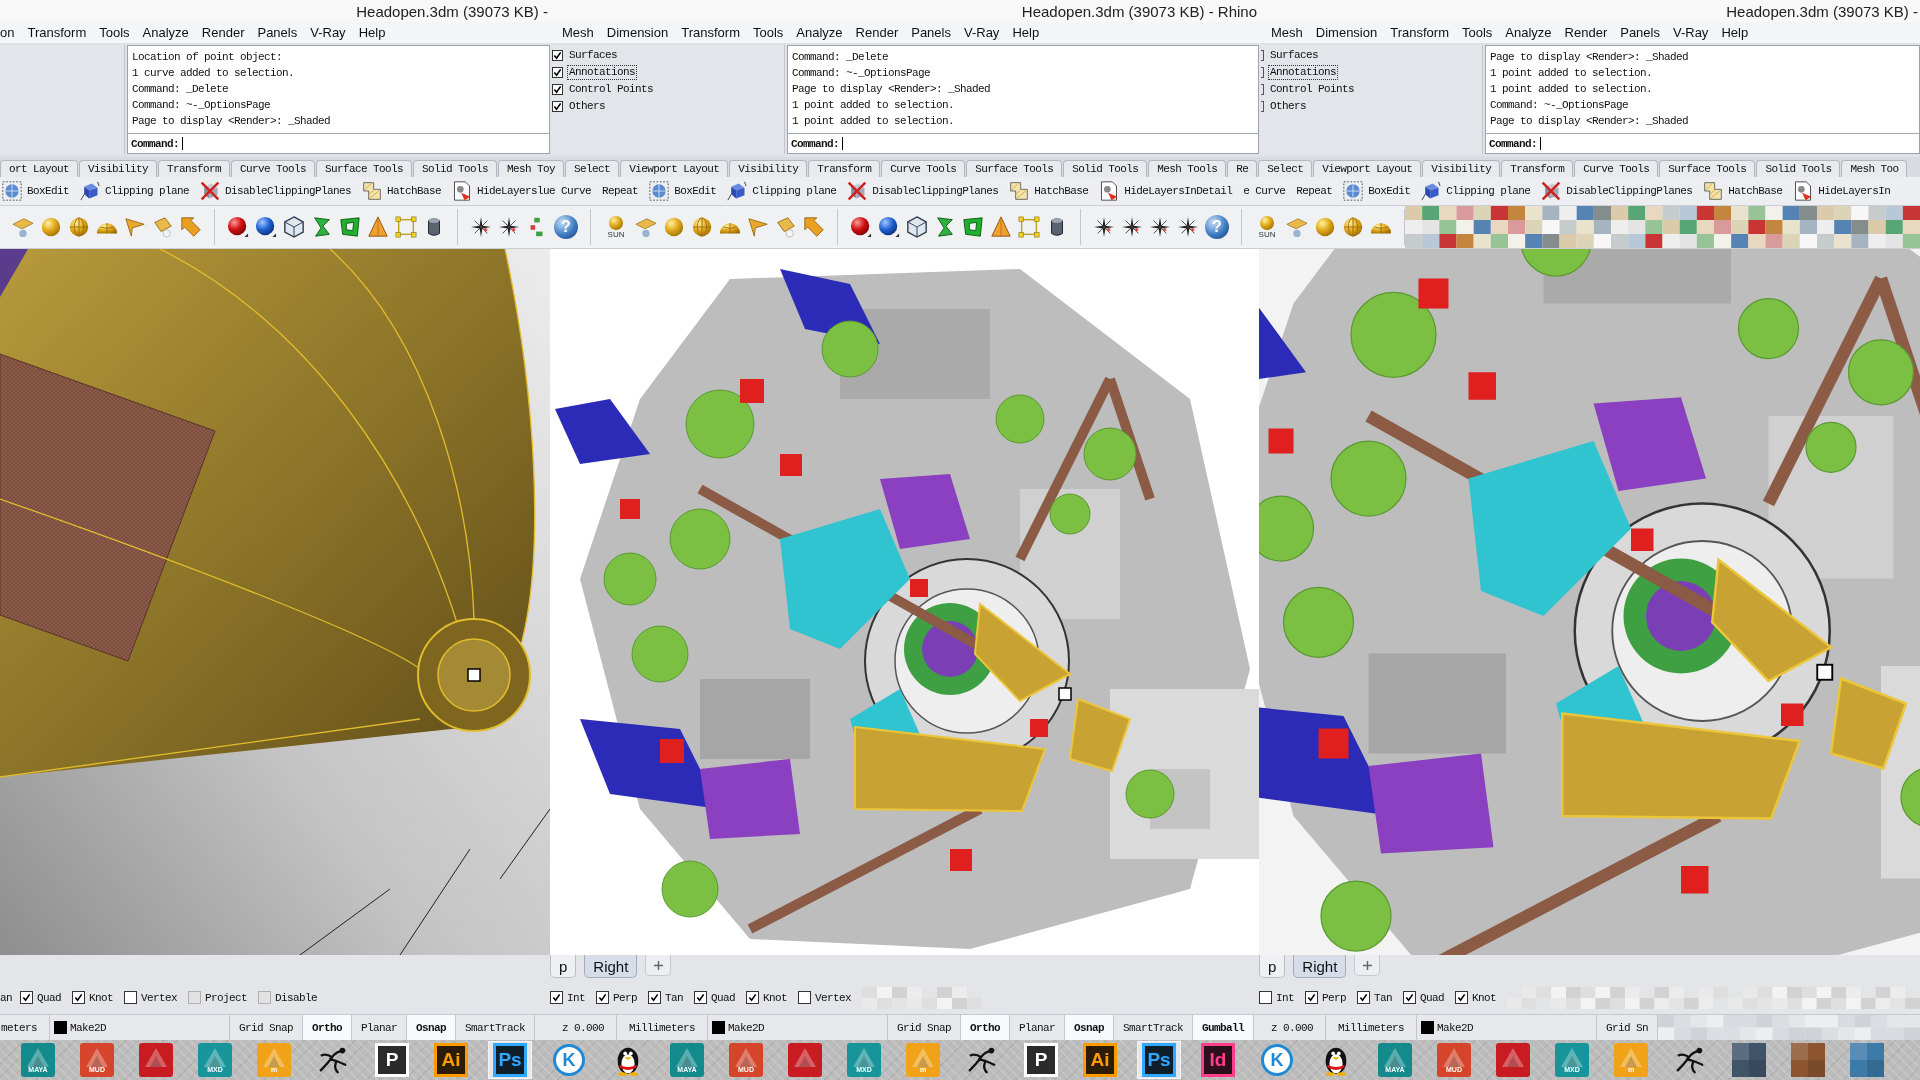 The image size is (1920, 1080). I want to click on menu-item: Tools, so click(114, 32).